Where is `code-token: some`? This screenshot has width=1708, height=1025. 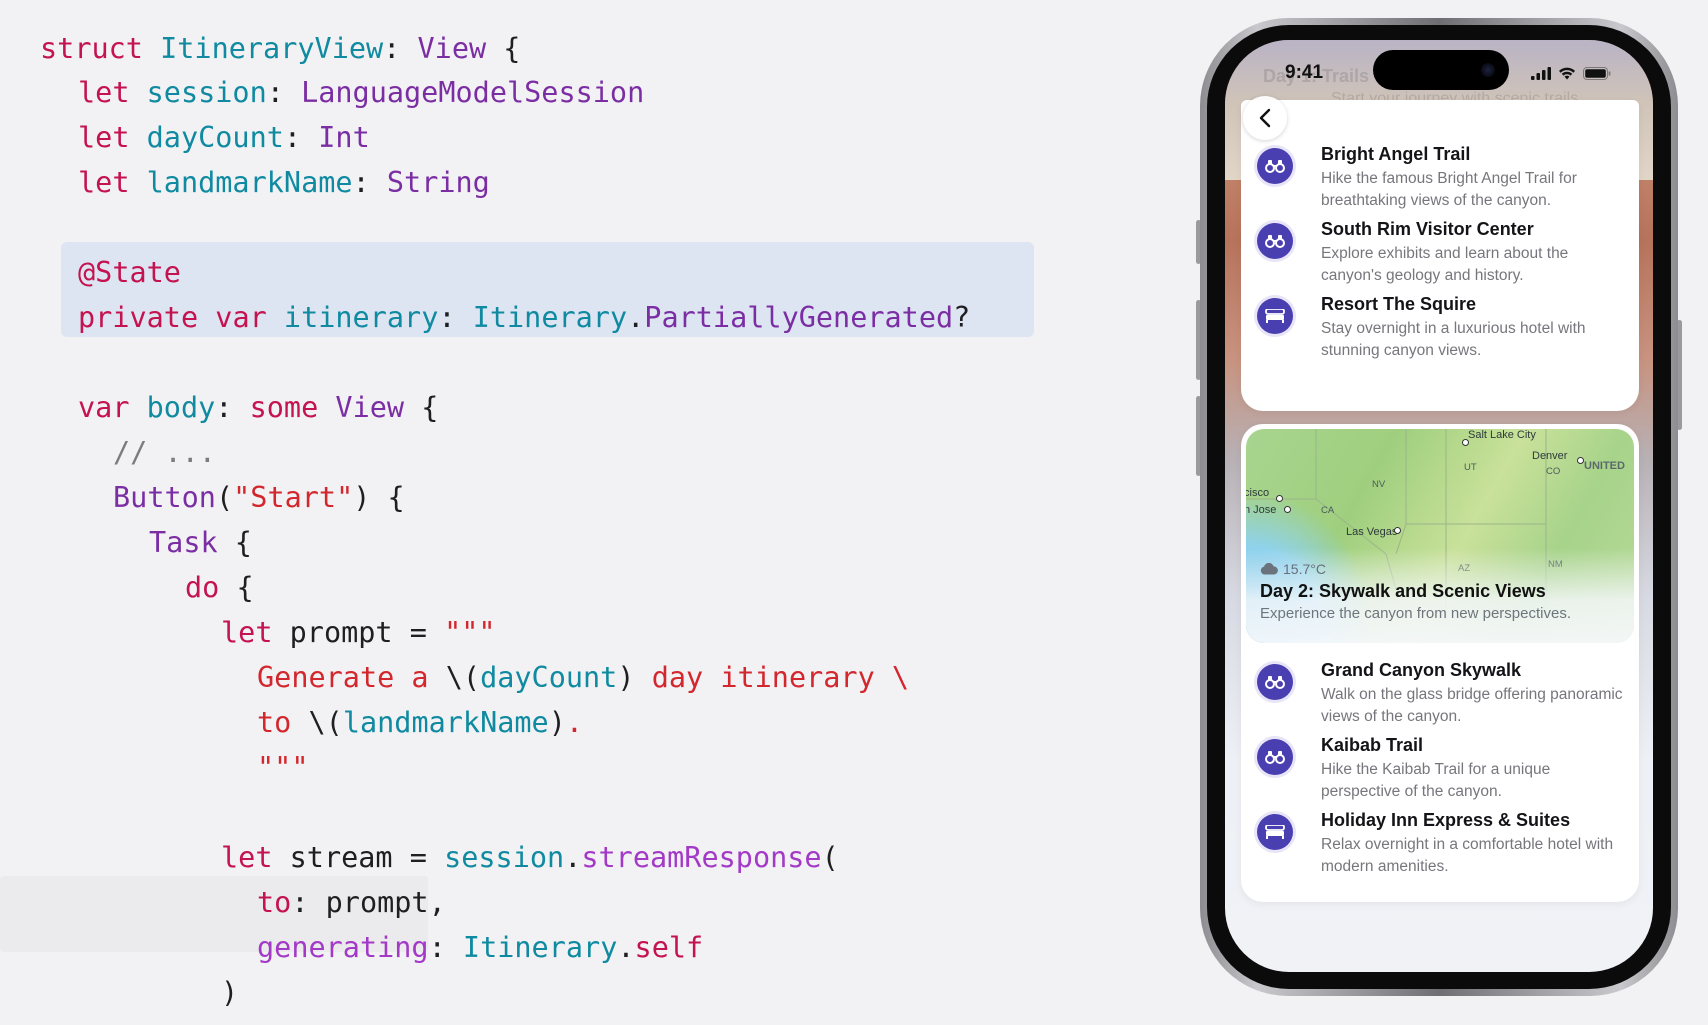
code-token: some is located at coordinates (292, 407).